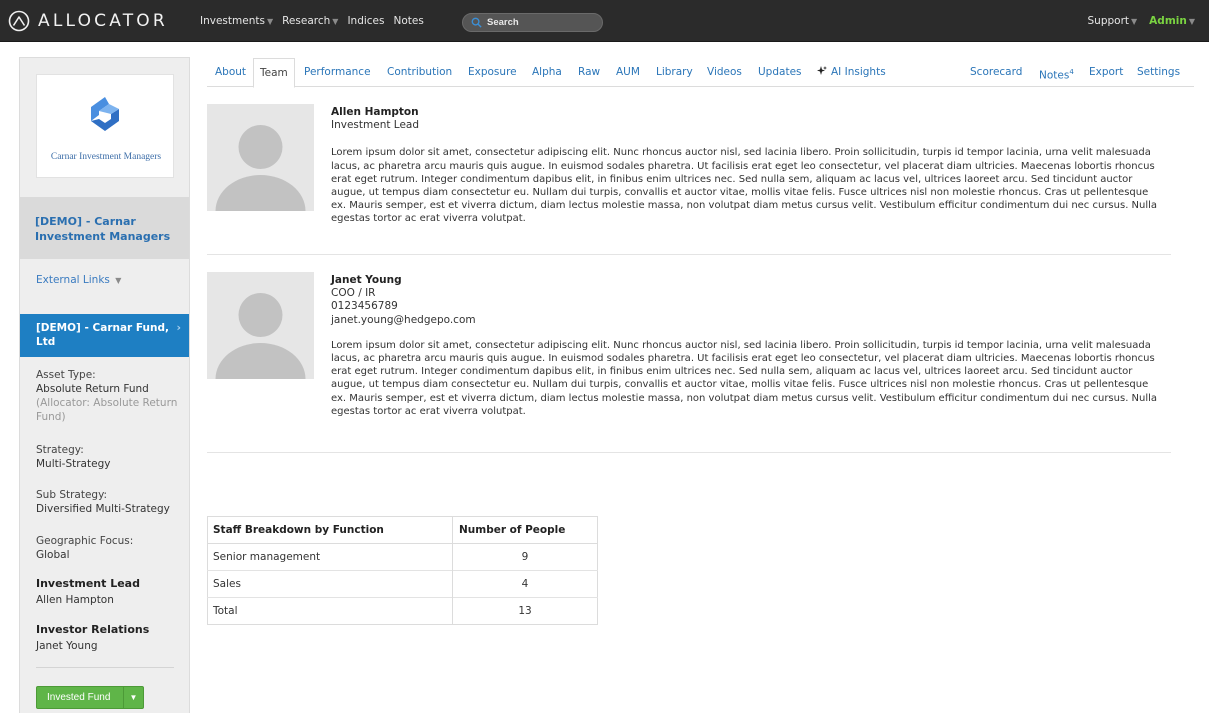 The height and width of the screenshot is (713, 1209). I want to click on strategy-label: Strategy:, so click(60, 450).